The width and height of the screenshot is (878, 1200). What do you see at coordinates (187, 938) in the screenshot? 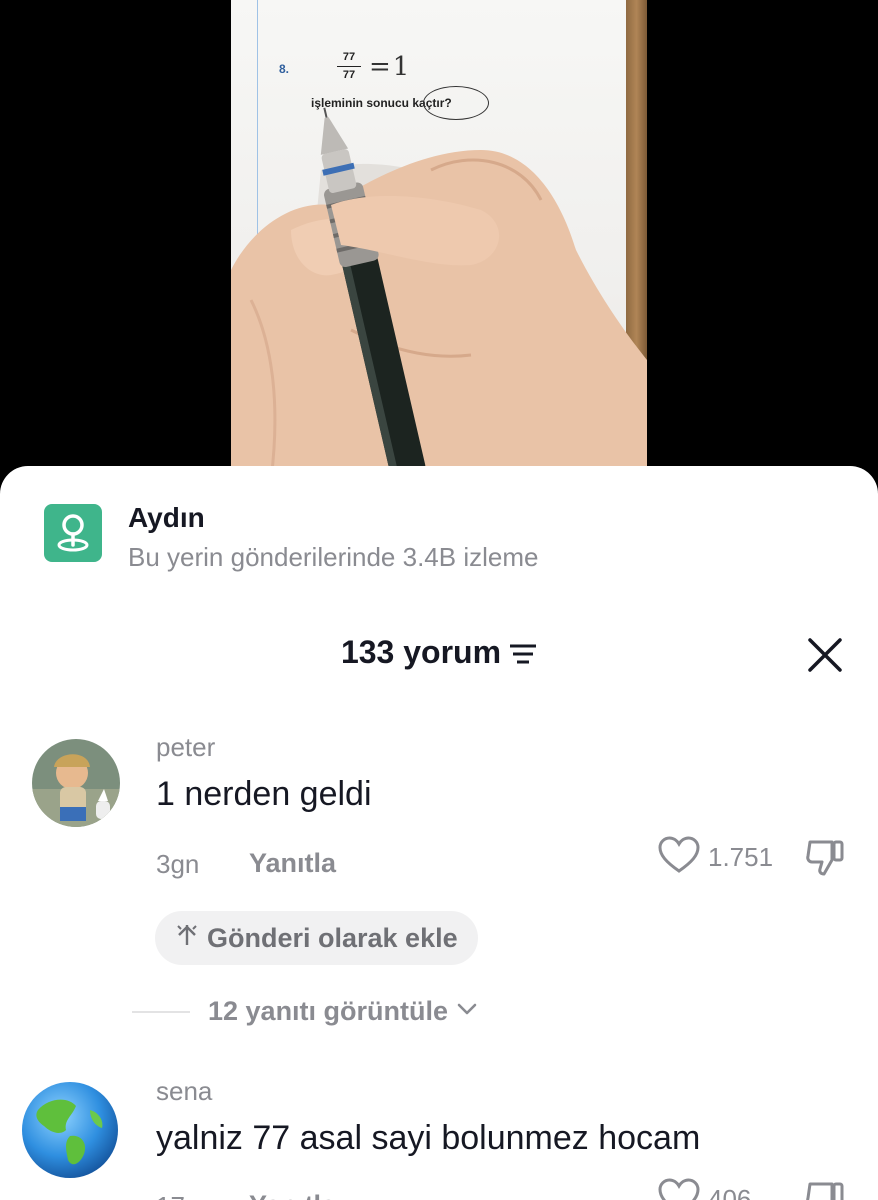
I see `sparkle-icon` at bounding box center [187, 938].